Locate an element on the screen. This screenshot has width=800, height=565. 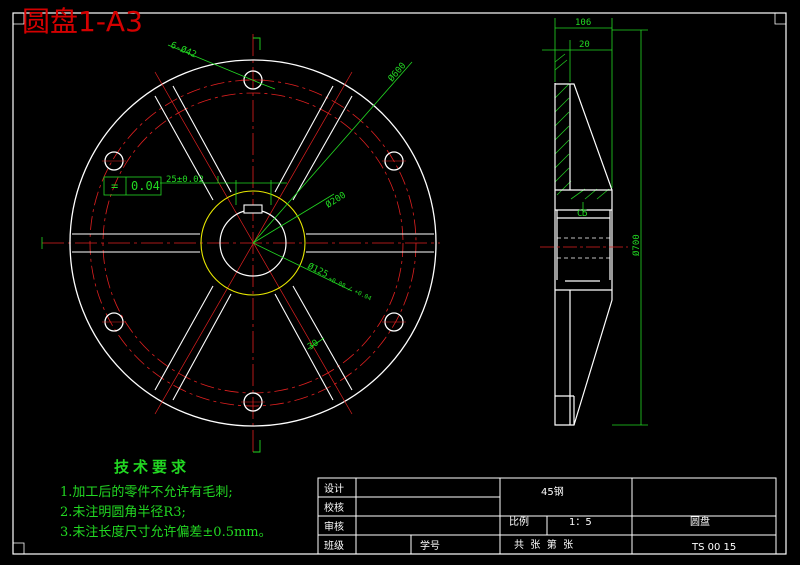
side-view: 106 20 C5 Ø700 is located at coordinates (594, 222).